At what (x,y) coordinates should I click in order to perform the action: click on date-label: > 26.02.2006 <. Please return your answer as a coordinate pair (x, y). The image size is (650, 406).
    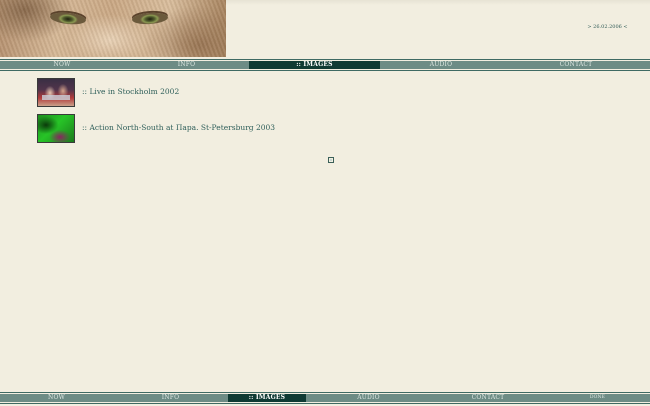
    Looking at the image, I should click on (607, 27).